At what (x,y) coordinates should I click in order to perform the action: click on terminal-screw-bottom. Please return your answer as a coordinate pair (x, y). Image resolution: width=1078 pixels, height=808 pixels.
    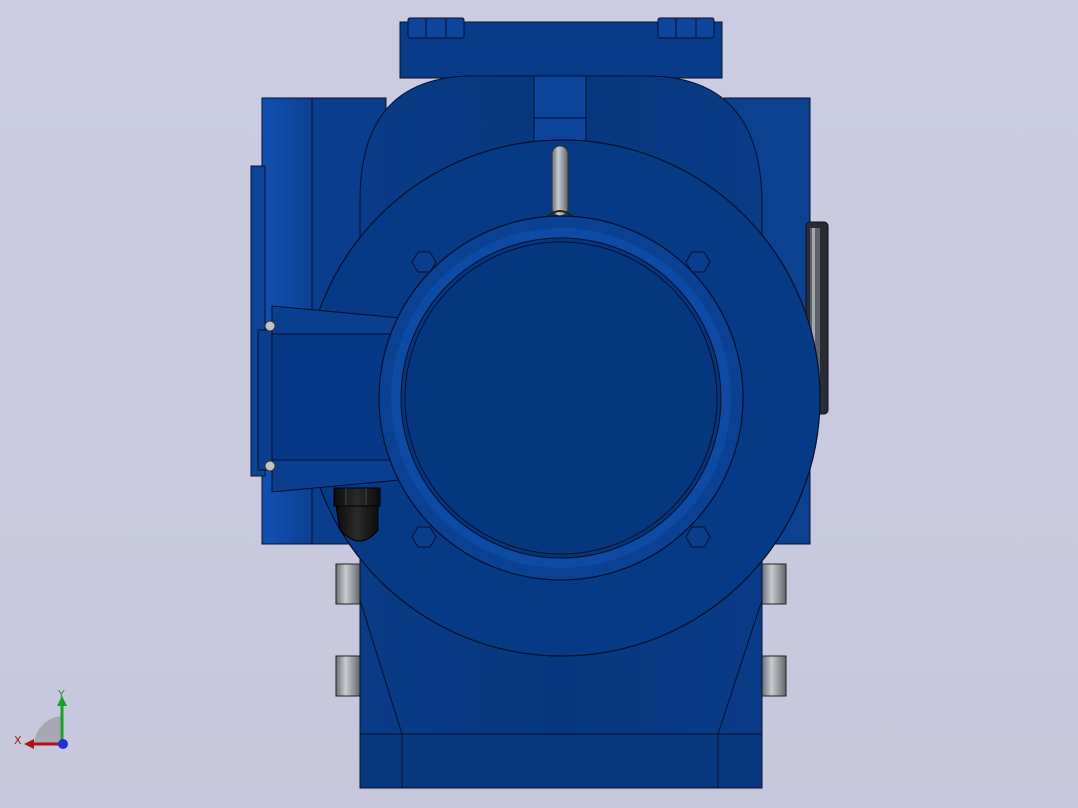
    Looking at the image, I should click on (270, 466).